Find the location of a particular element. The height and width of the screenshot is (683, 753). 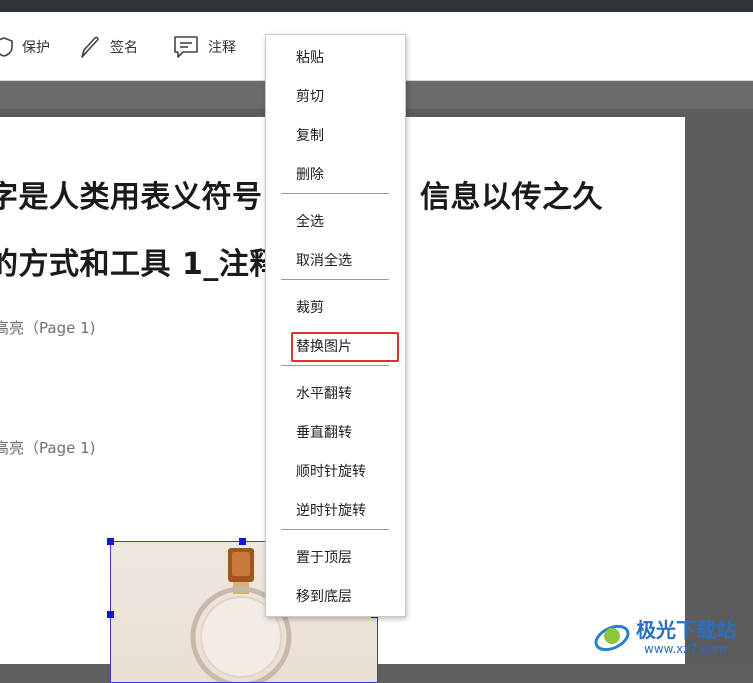

heading-line-2: 的方式和工具 1_注释 is located at coordinates (140, 264).